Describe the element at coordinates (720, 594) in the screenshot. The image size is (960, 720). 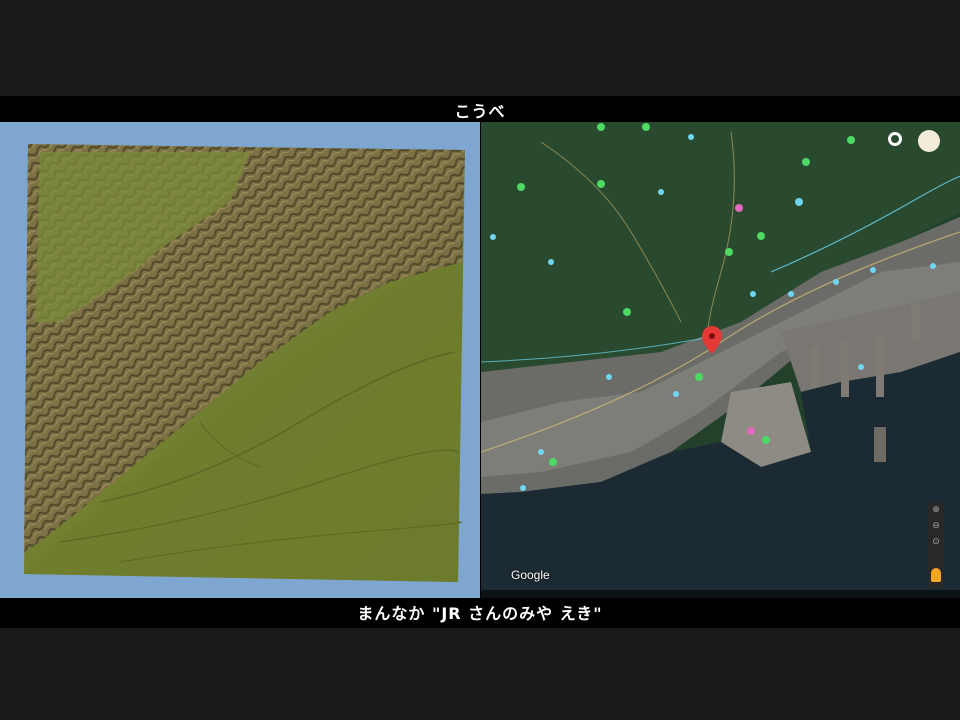
I see `map-footer-bar` at that location.